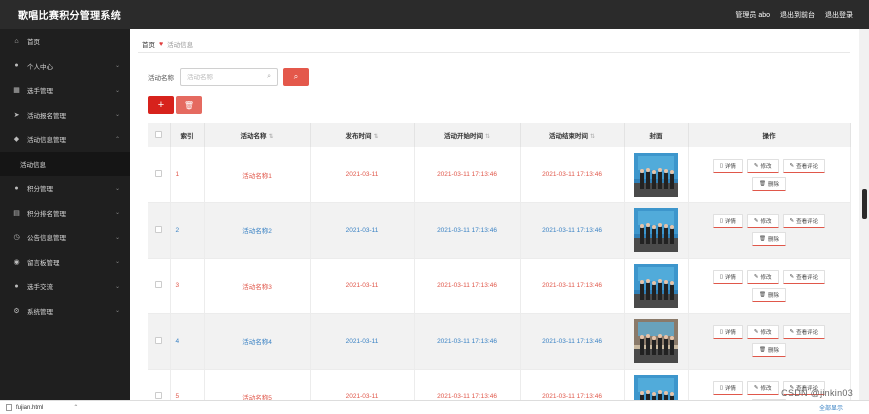  I want to click on row-index: 2, so click(187, 230).